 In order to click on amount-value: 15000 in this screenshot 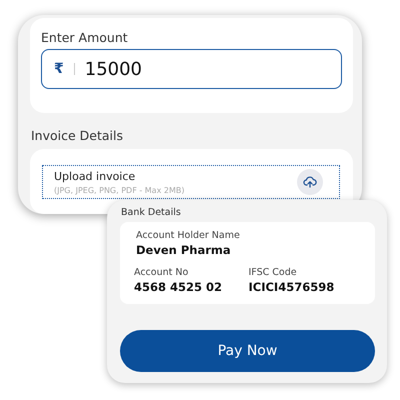, I will do `click(113, 69)`.